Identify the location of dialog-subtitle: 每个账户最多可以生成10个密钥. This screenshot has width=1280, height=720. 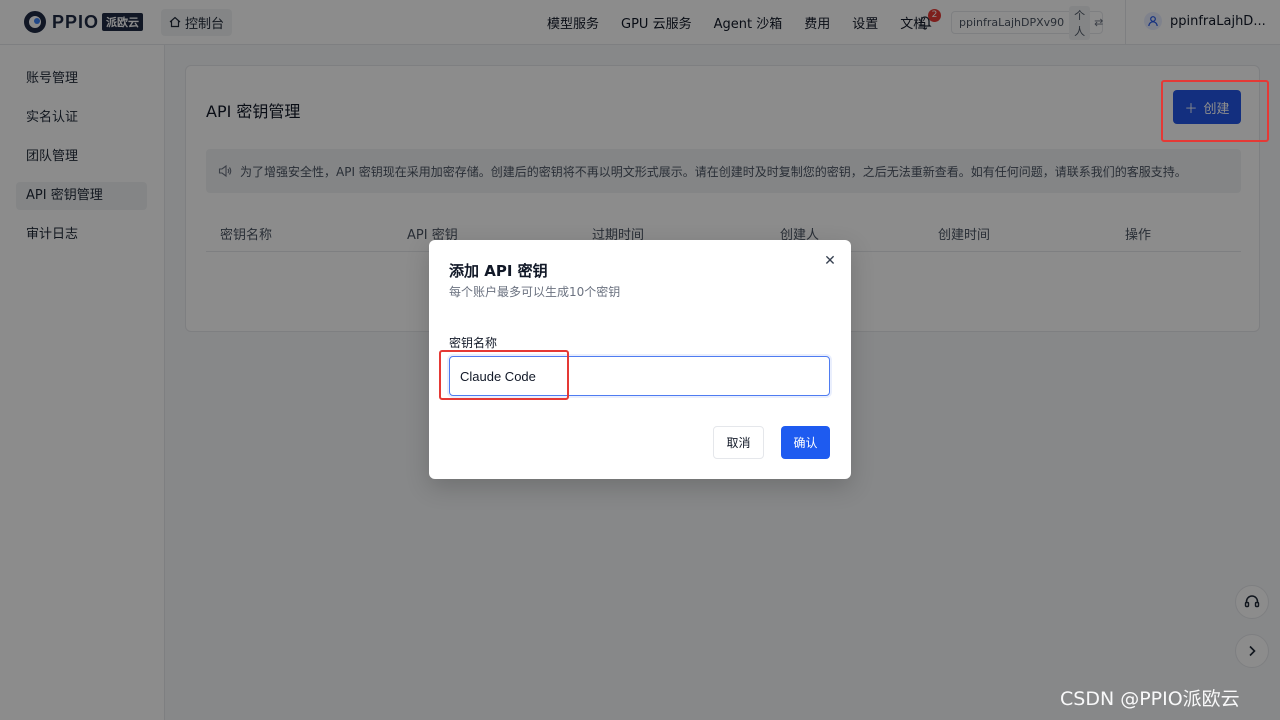
(535, 292).